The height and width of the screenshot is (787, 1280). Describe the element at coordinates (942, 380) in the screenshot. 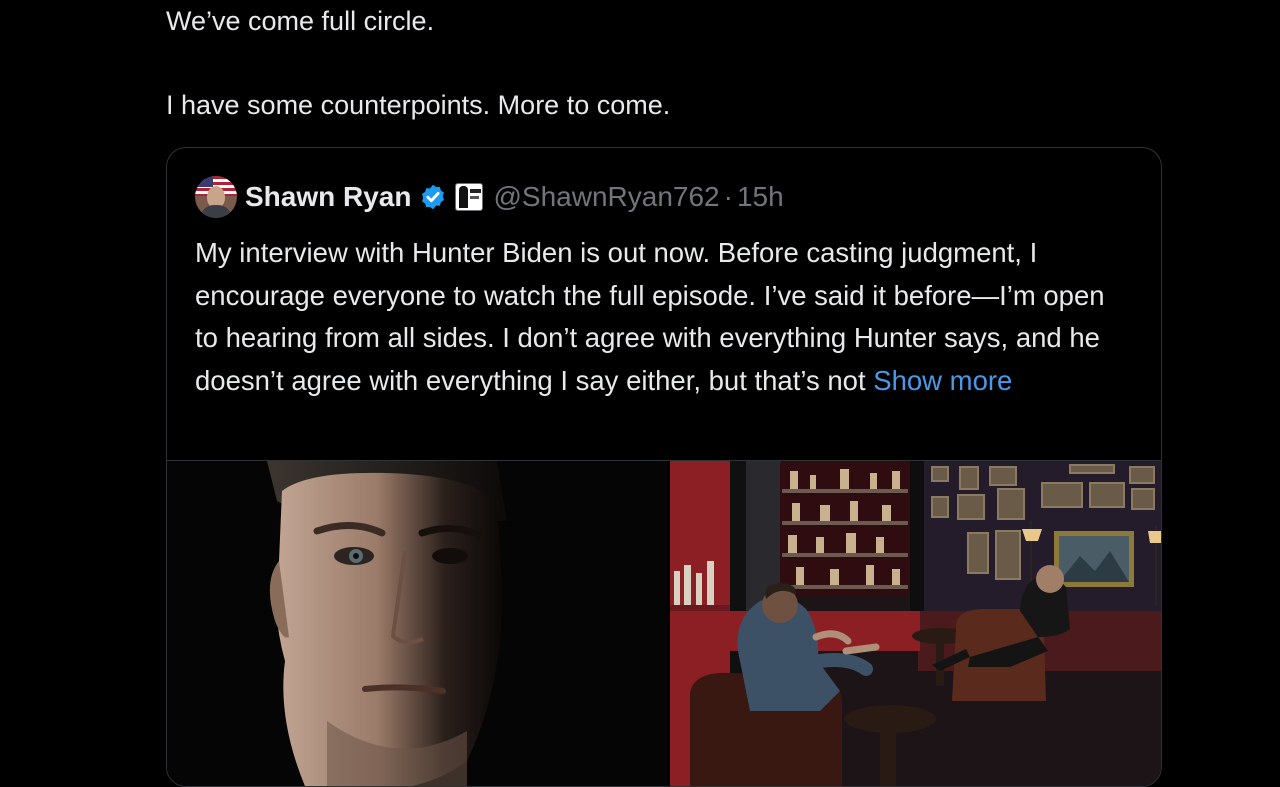

I see `show-more-link: Show more` at that location.